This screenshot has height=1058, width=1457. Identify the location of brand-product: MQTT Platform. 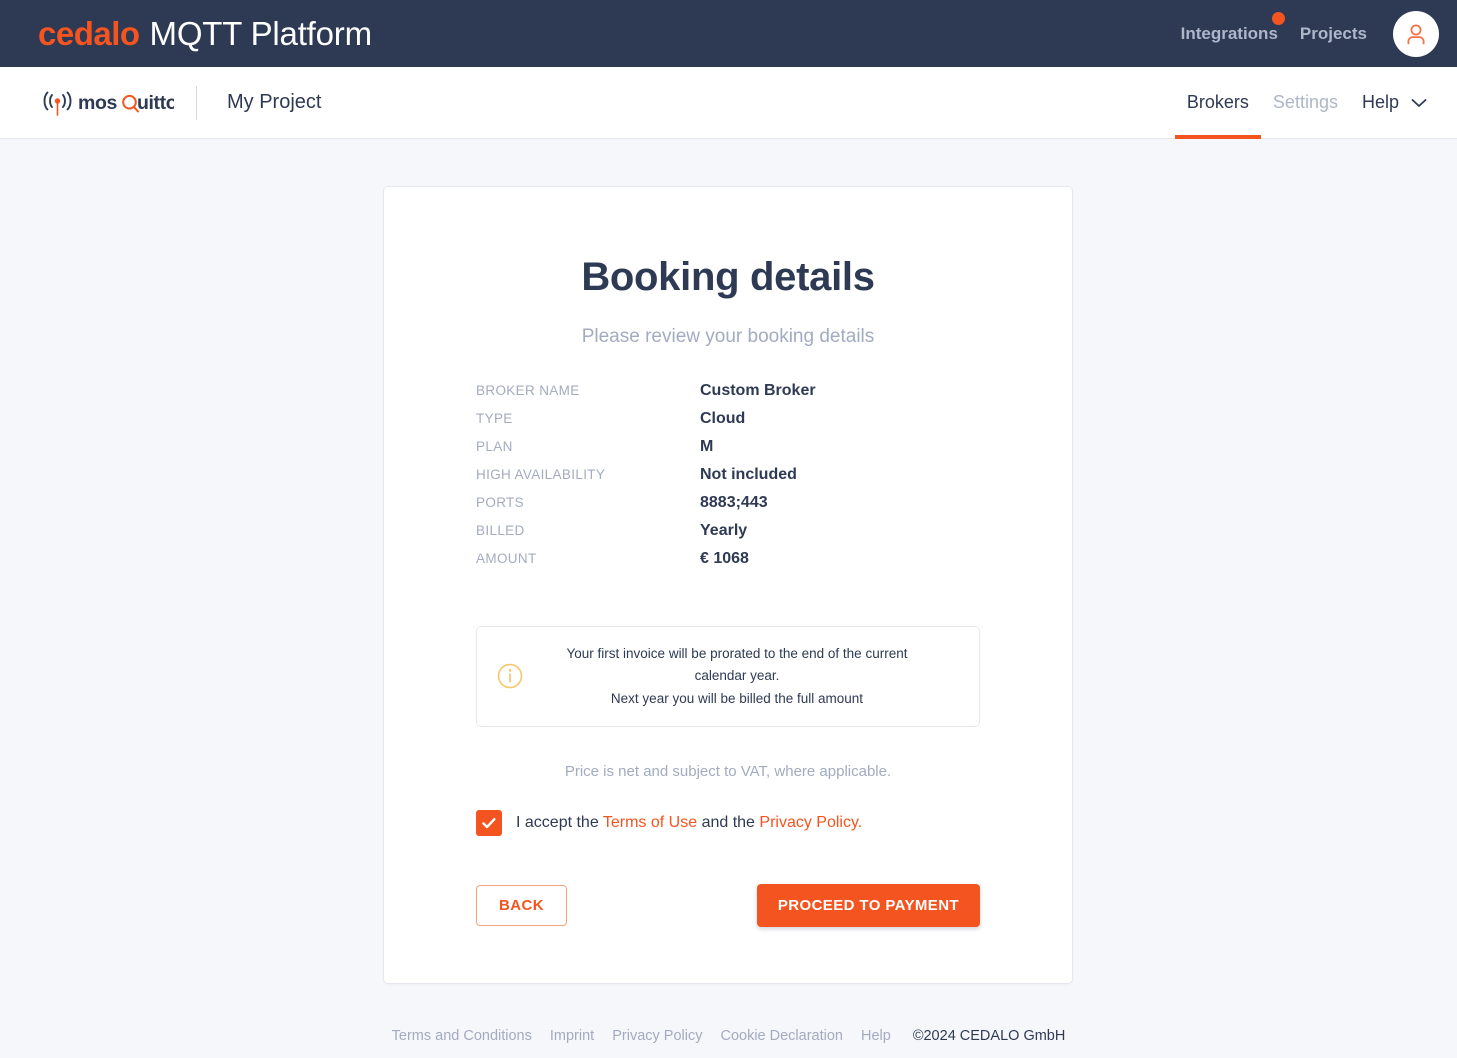
(261, 33).